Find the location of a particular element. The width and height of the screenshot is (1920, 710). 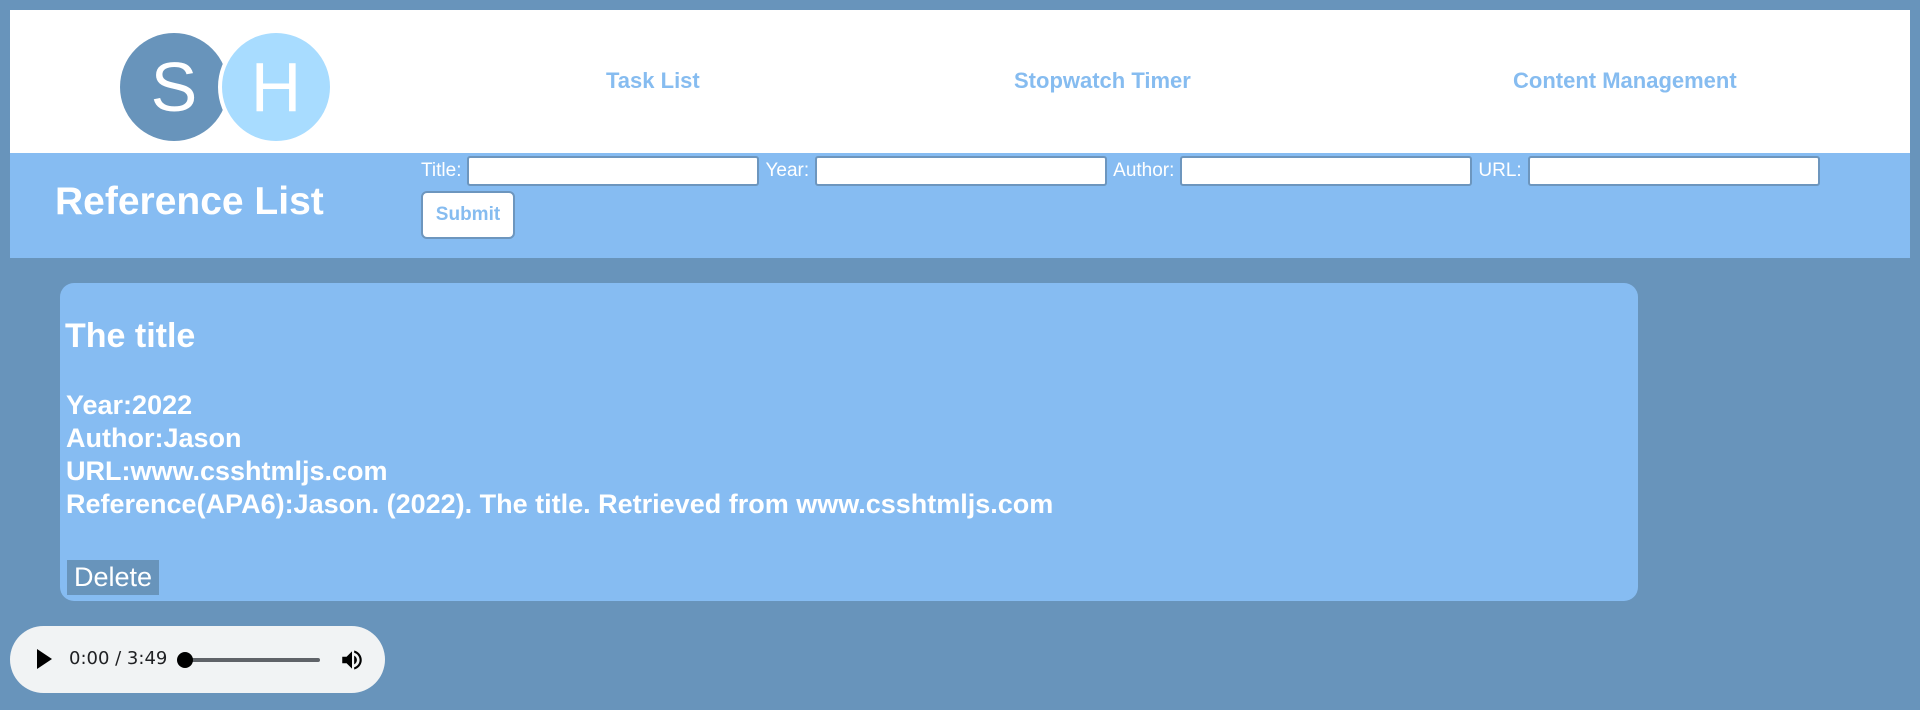

year-input is located at coordinates (961, 171).